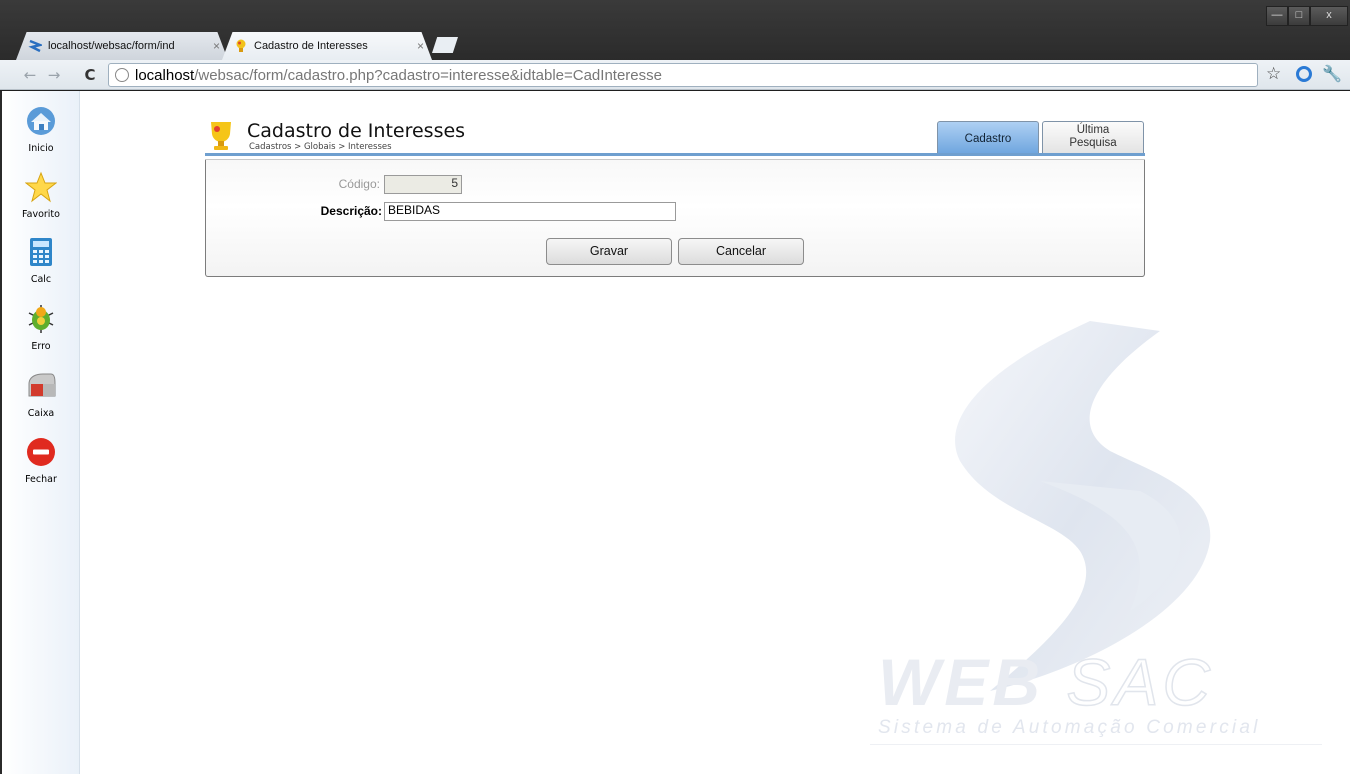  I want to click on maximize-button: □, so click(1299, 16).